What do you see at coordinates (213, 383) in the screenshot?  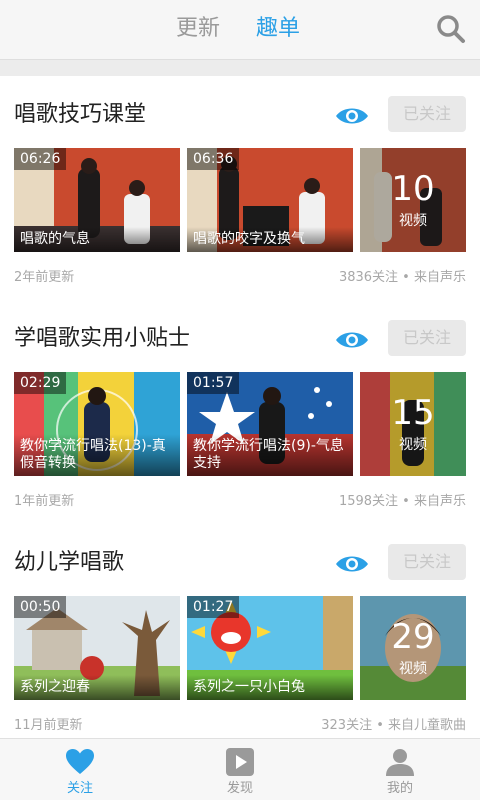 I see `video-duration: 01:57` at bounding box center [213, 383].